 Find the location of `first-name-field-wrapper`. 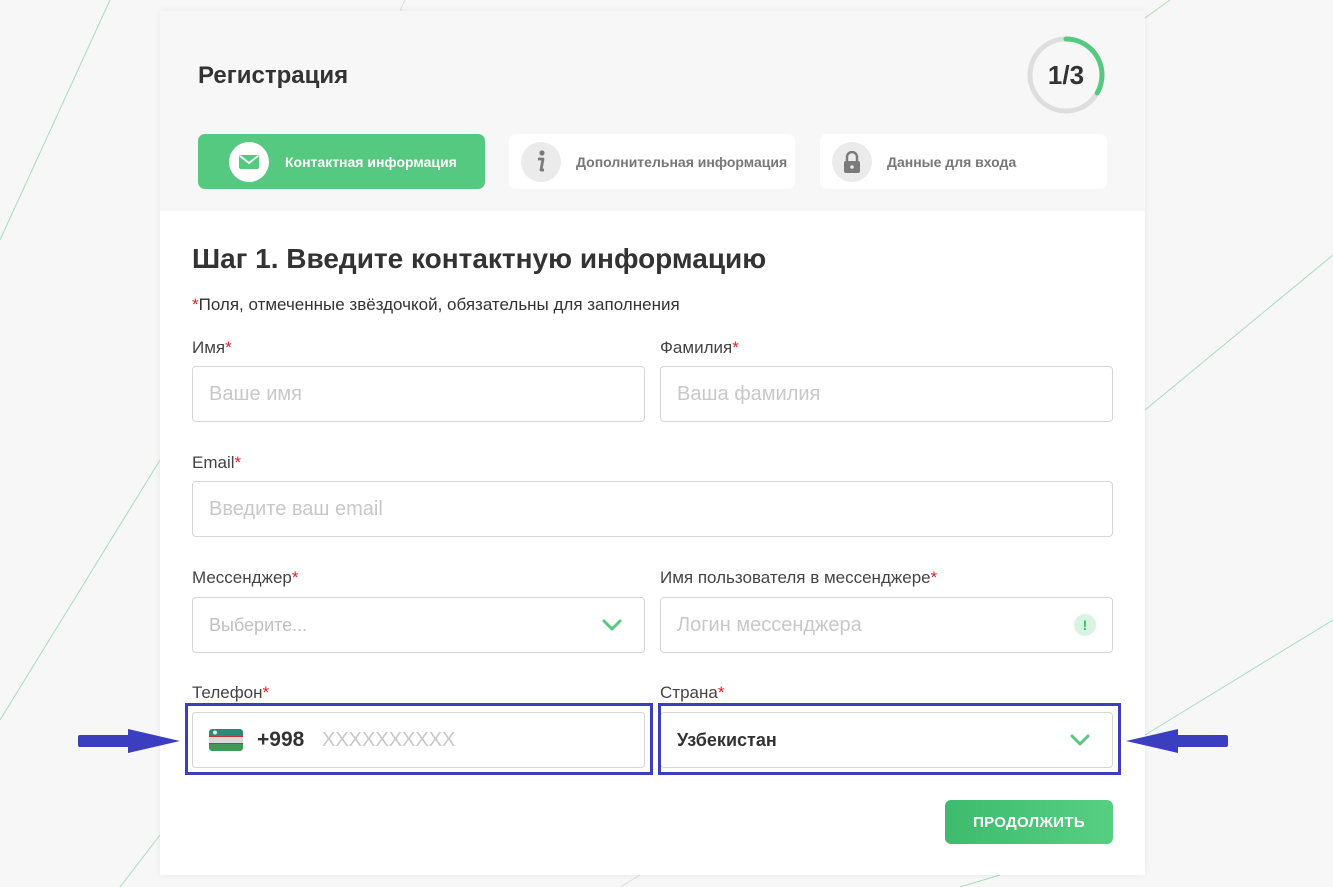

first-name-field-wrapper is located at coordinates (418, 394).